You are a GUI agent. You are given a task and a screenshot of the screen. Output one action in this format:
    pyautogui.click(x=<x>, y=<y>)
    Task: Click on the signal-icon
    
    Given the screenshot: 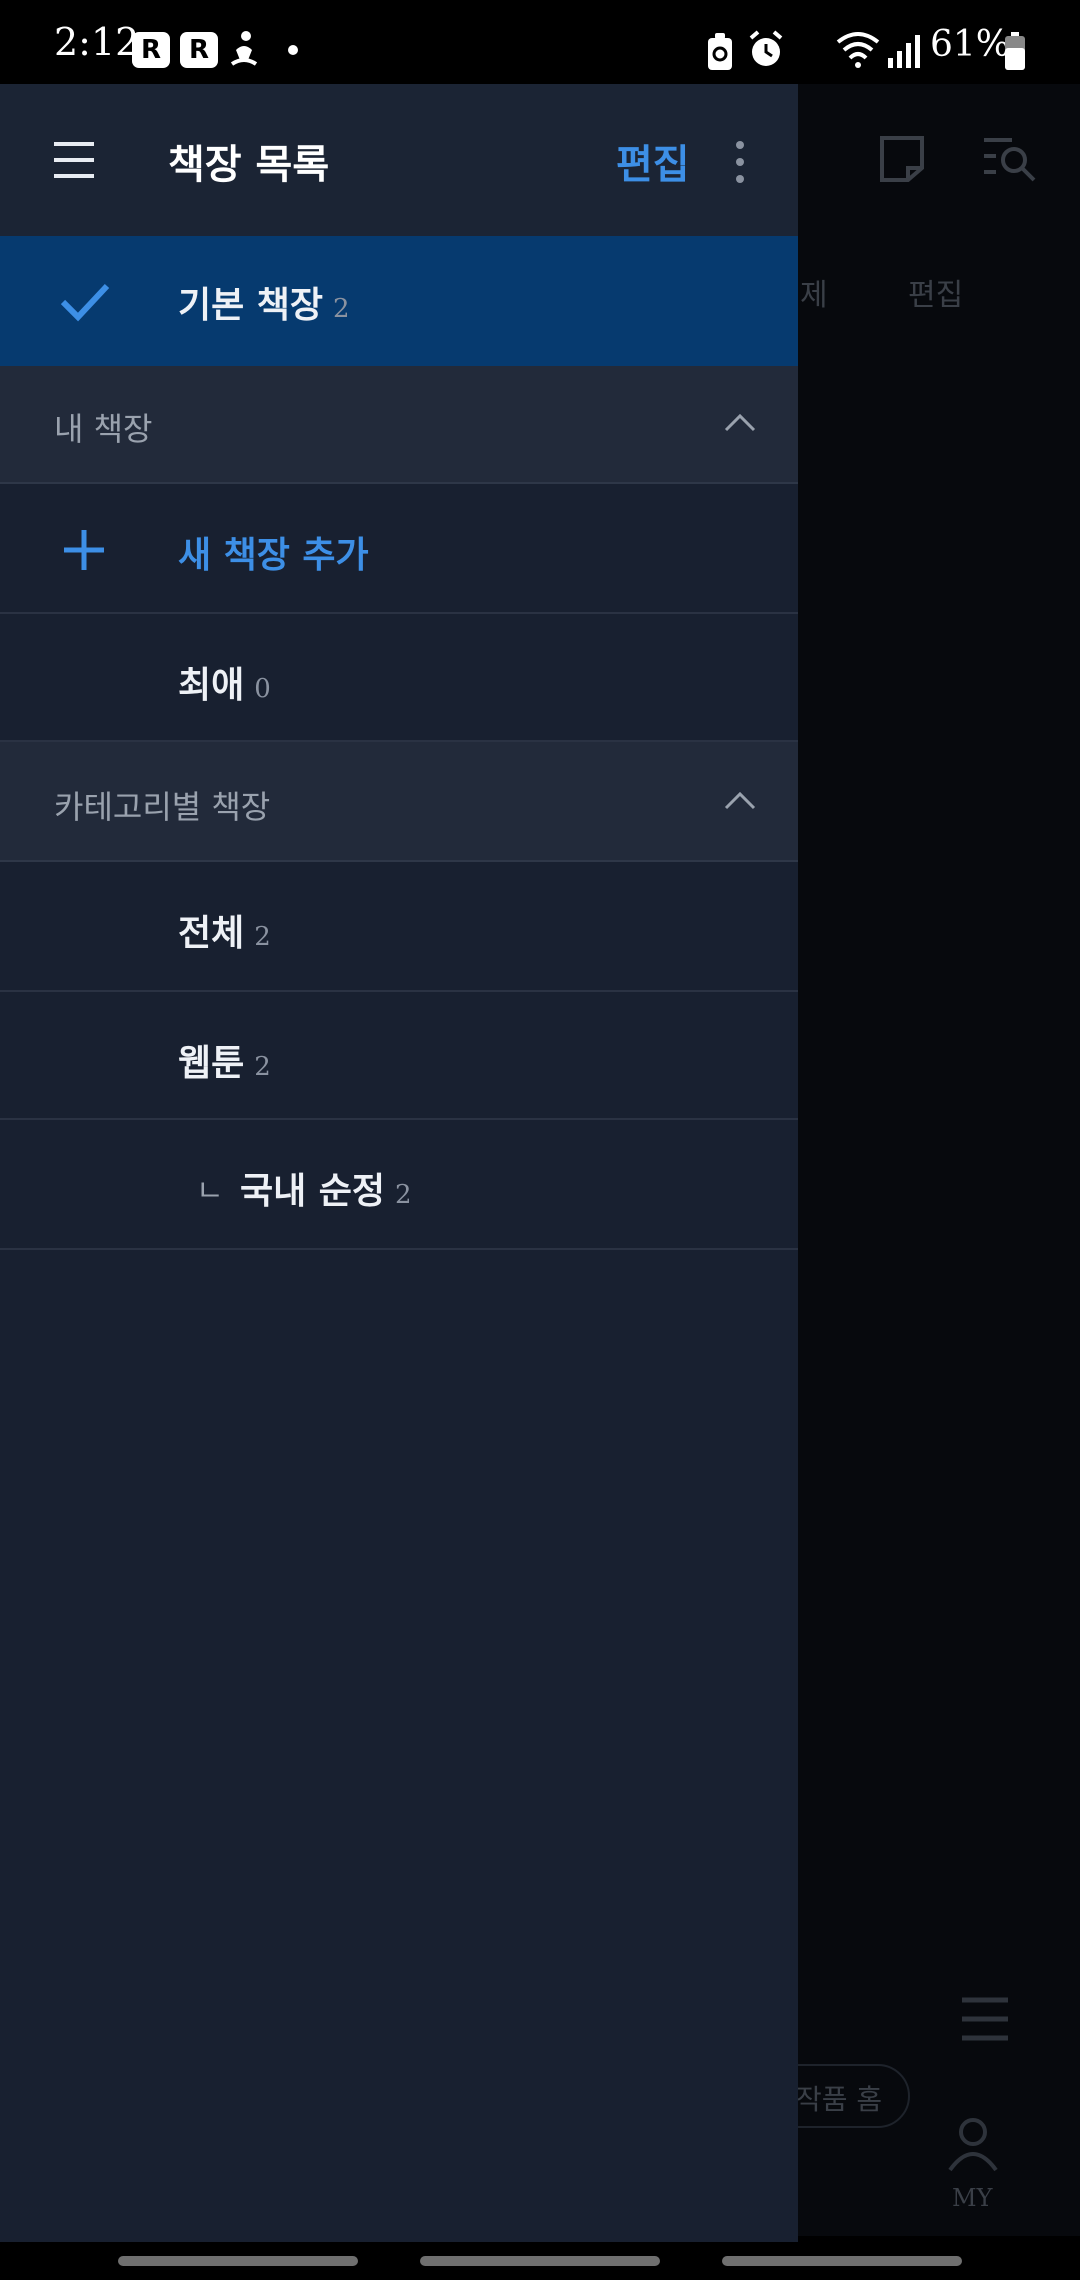 What is the action you would take?
    pyautogui.click(x=904, y=51)
    